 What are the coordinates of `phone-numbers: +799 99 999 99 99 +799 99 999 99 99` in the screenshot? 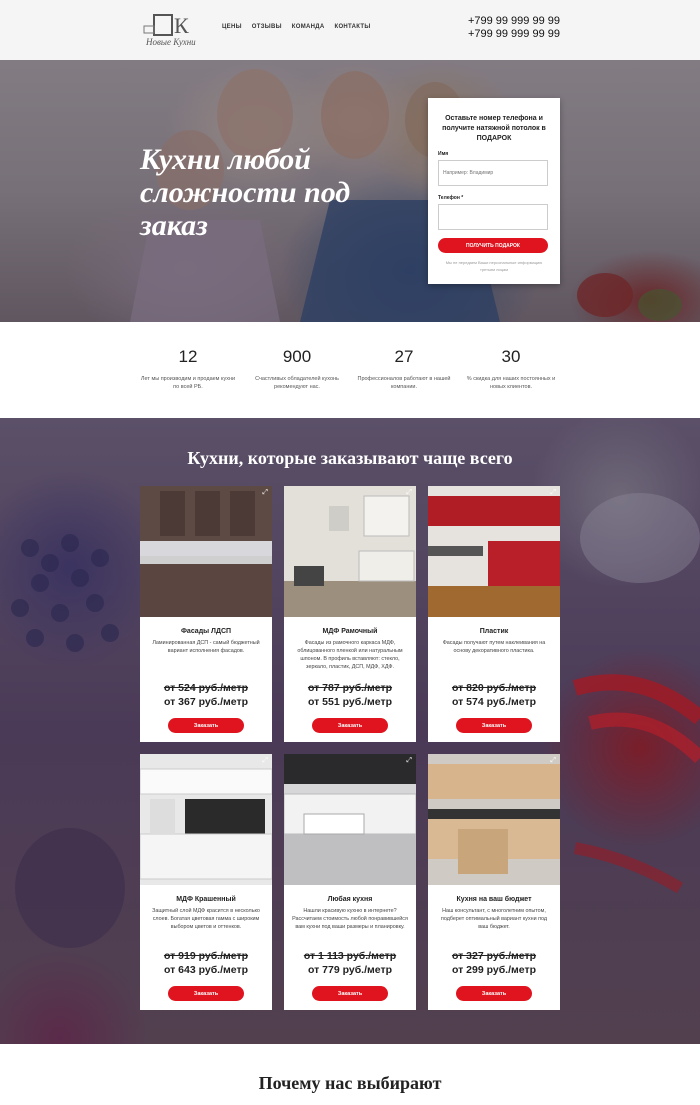 It's located at (514, 28).